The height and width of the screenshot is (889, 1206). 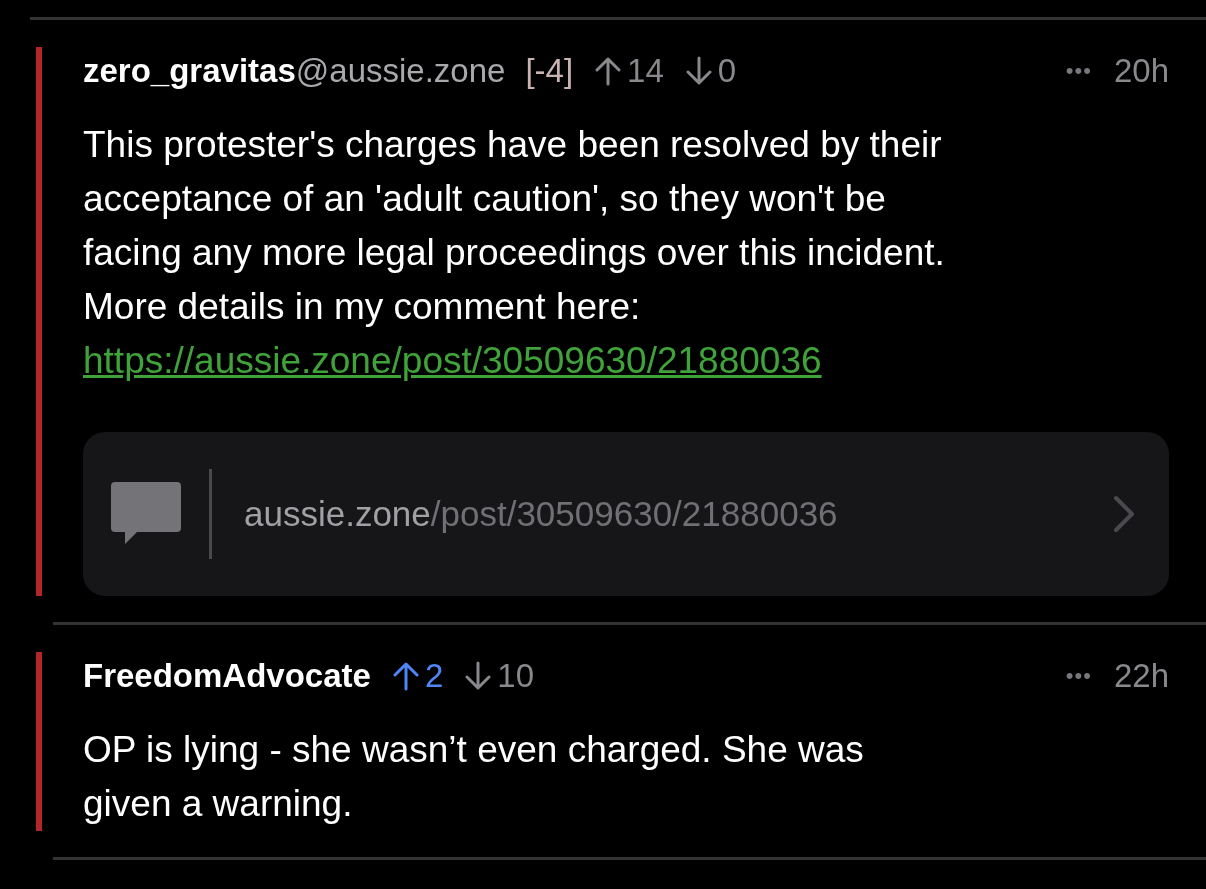 I want to click on chevron-right-icon, so click(x=1124, y=514).